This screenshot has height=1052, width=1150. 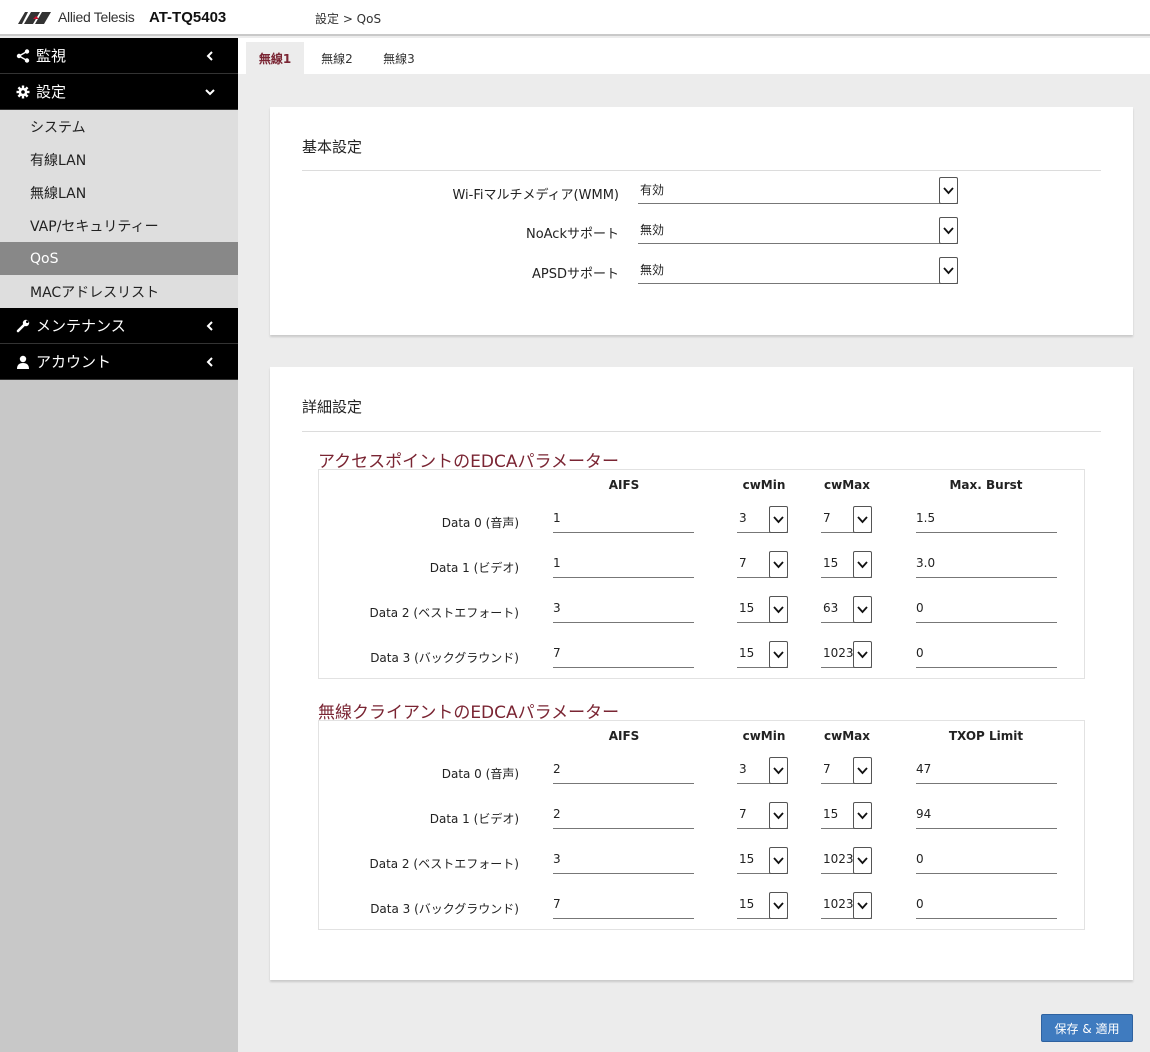 What do you see at coordinates (986, 519) in the screenshot?
I see `max-burst-input: 1.5` at bounding box center [986, 519].